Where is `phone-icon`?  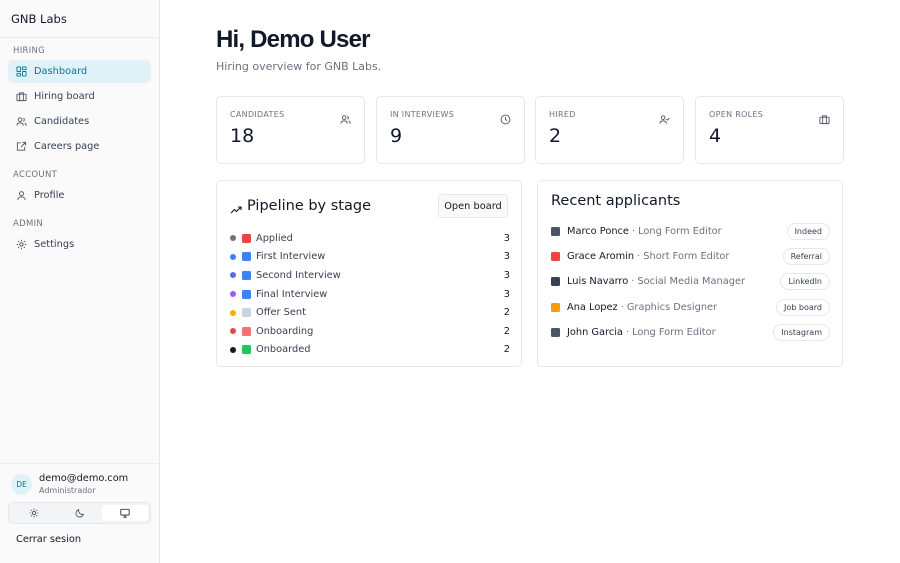 phone-icon is located at coordinates (555, 282).